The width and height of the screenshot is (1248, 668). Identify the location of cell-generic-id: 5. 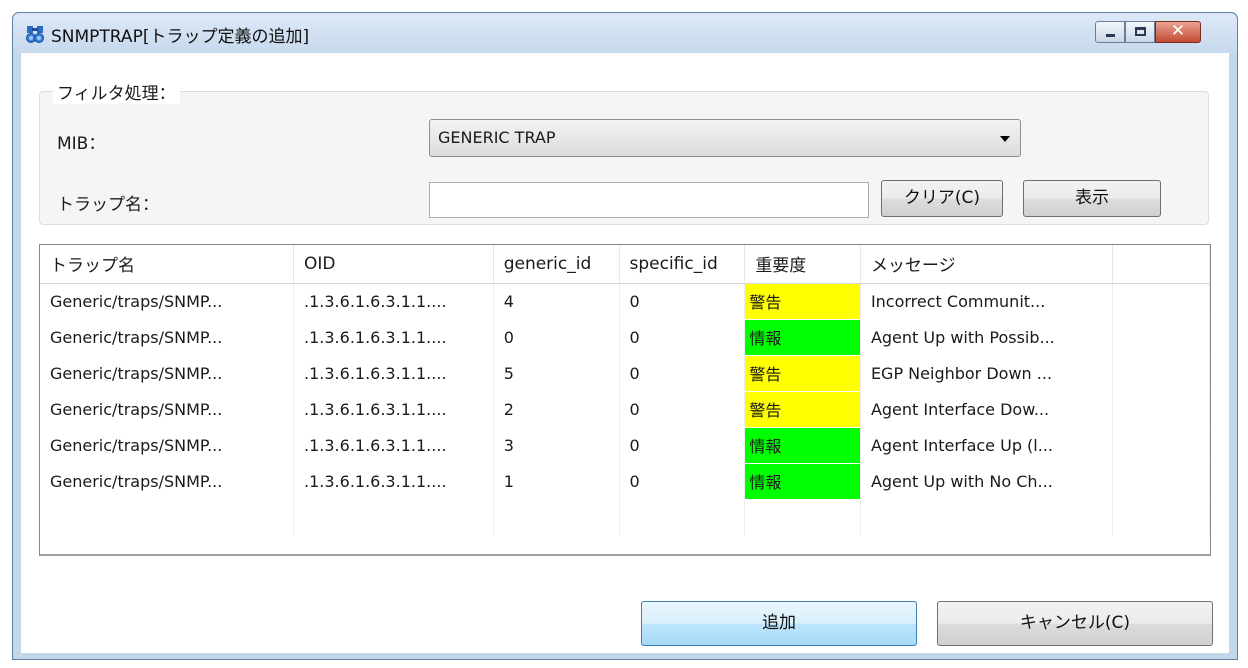
(556, 373).